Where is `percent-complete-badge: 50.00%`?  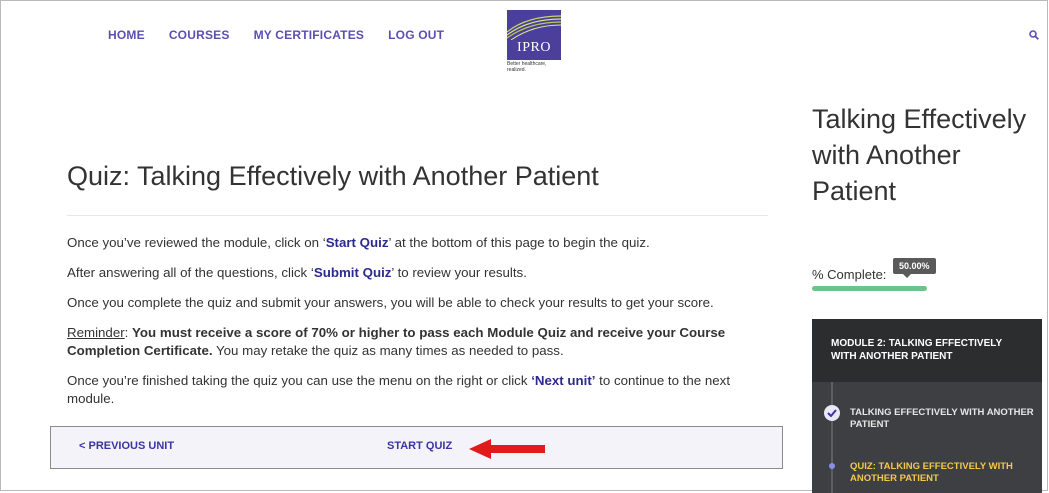
percent-complete-badge: 50.00% is located at coordinates (914, 268).